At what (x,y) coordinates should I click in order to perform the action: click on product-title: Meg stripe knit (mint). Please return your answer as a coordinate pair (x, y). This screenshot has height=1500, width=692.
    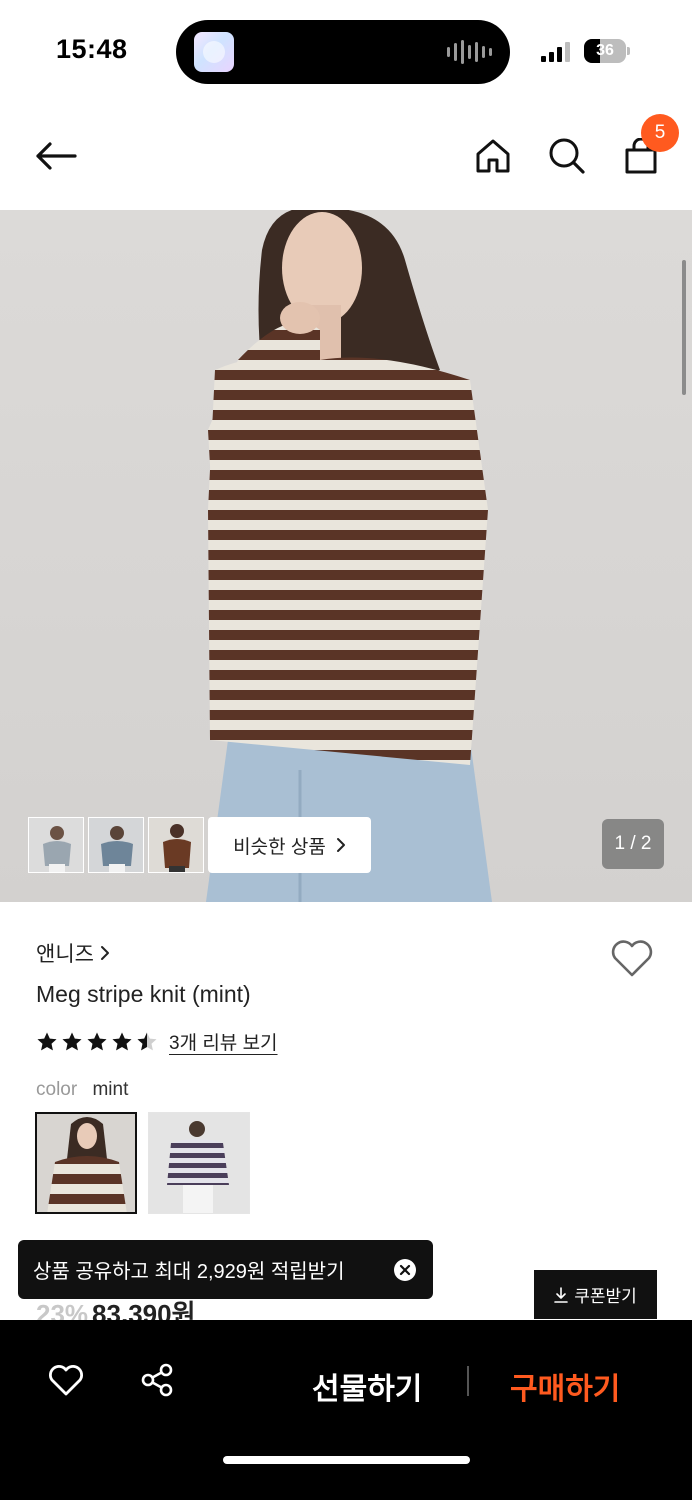
    Looking at the image, I should click on (143, 994).